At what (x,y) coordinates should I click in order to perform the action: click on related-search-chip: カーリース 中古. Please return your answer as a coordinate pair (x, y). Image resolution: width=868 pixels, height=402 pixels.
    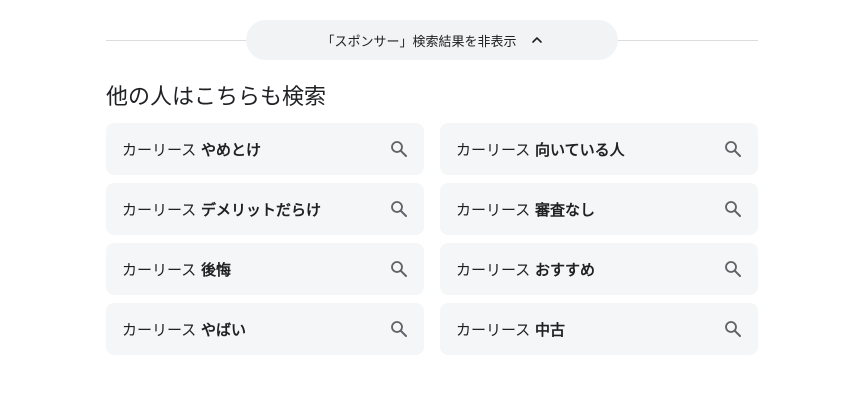
    Looking at the image, I should click on (599, 329).